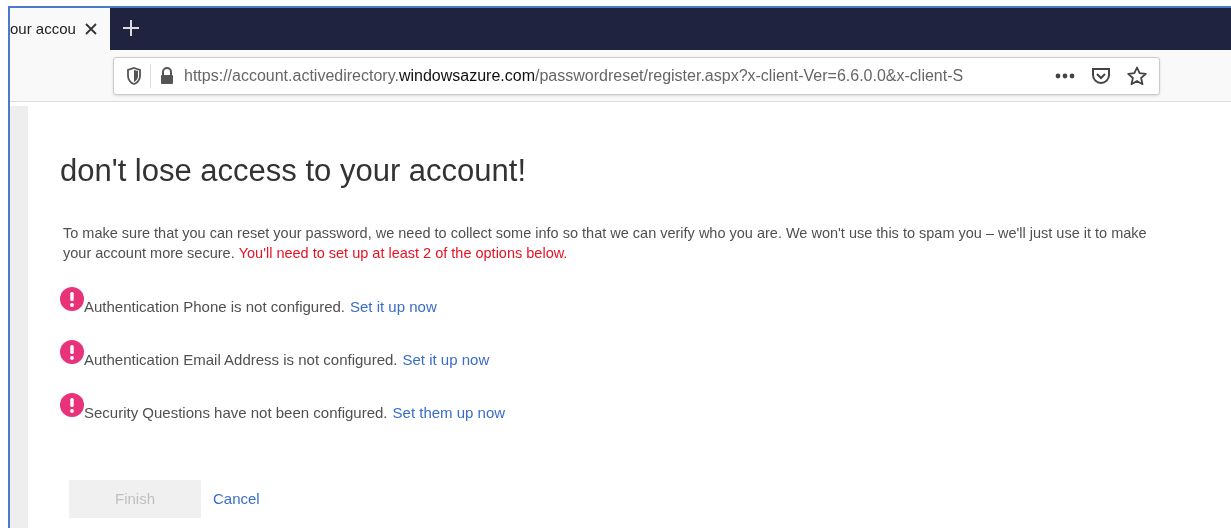 The width and height of the screenshot is (1231, 528). I want to click on intro-text: To make sure that you can reset your password, we need to collect some info so that we can verify who you are. We won't use this to spam you – we'll just use it to make, so click(605, 233).